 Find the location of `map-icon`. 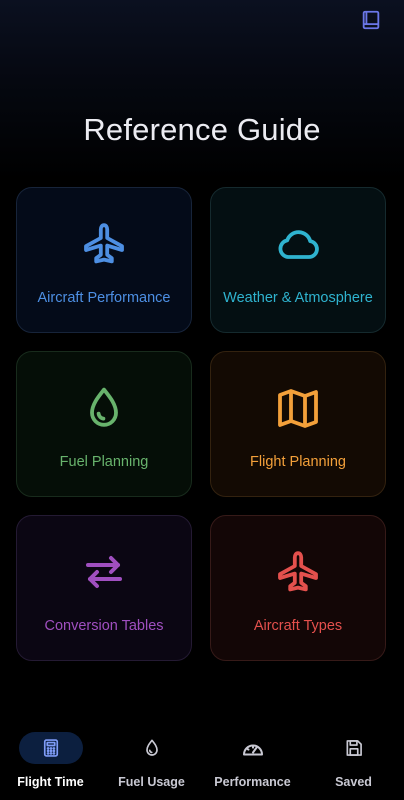

map-icon is located at coordinates (298, 408).